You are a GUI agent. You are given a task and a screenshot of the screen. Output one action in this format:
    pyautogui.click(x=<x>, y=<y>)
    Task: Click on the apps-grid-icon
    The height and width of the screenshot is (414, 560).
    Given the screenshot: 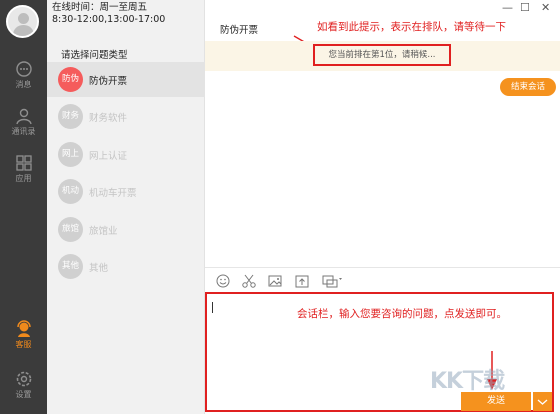 What is the action you would take?
    pyautogui.click(x=23, y=163)
    